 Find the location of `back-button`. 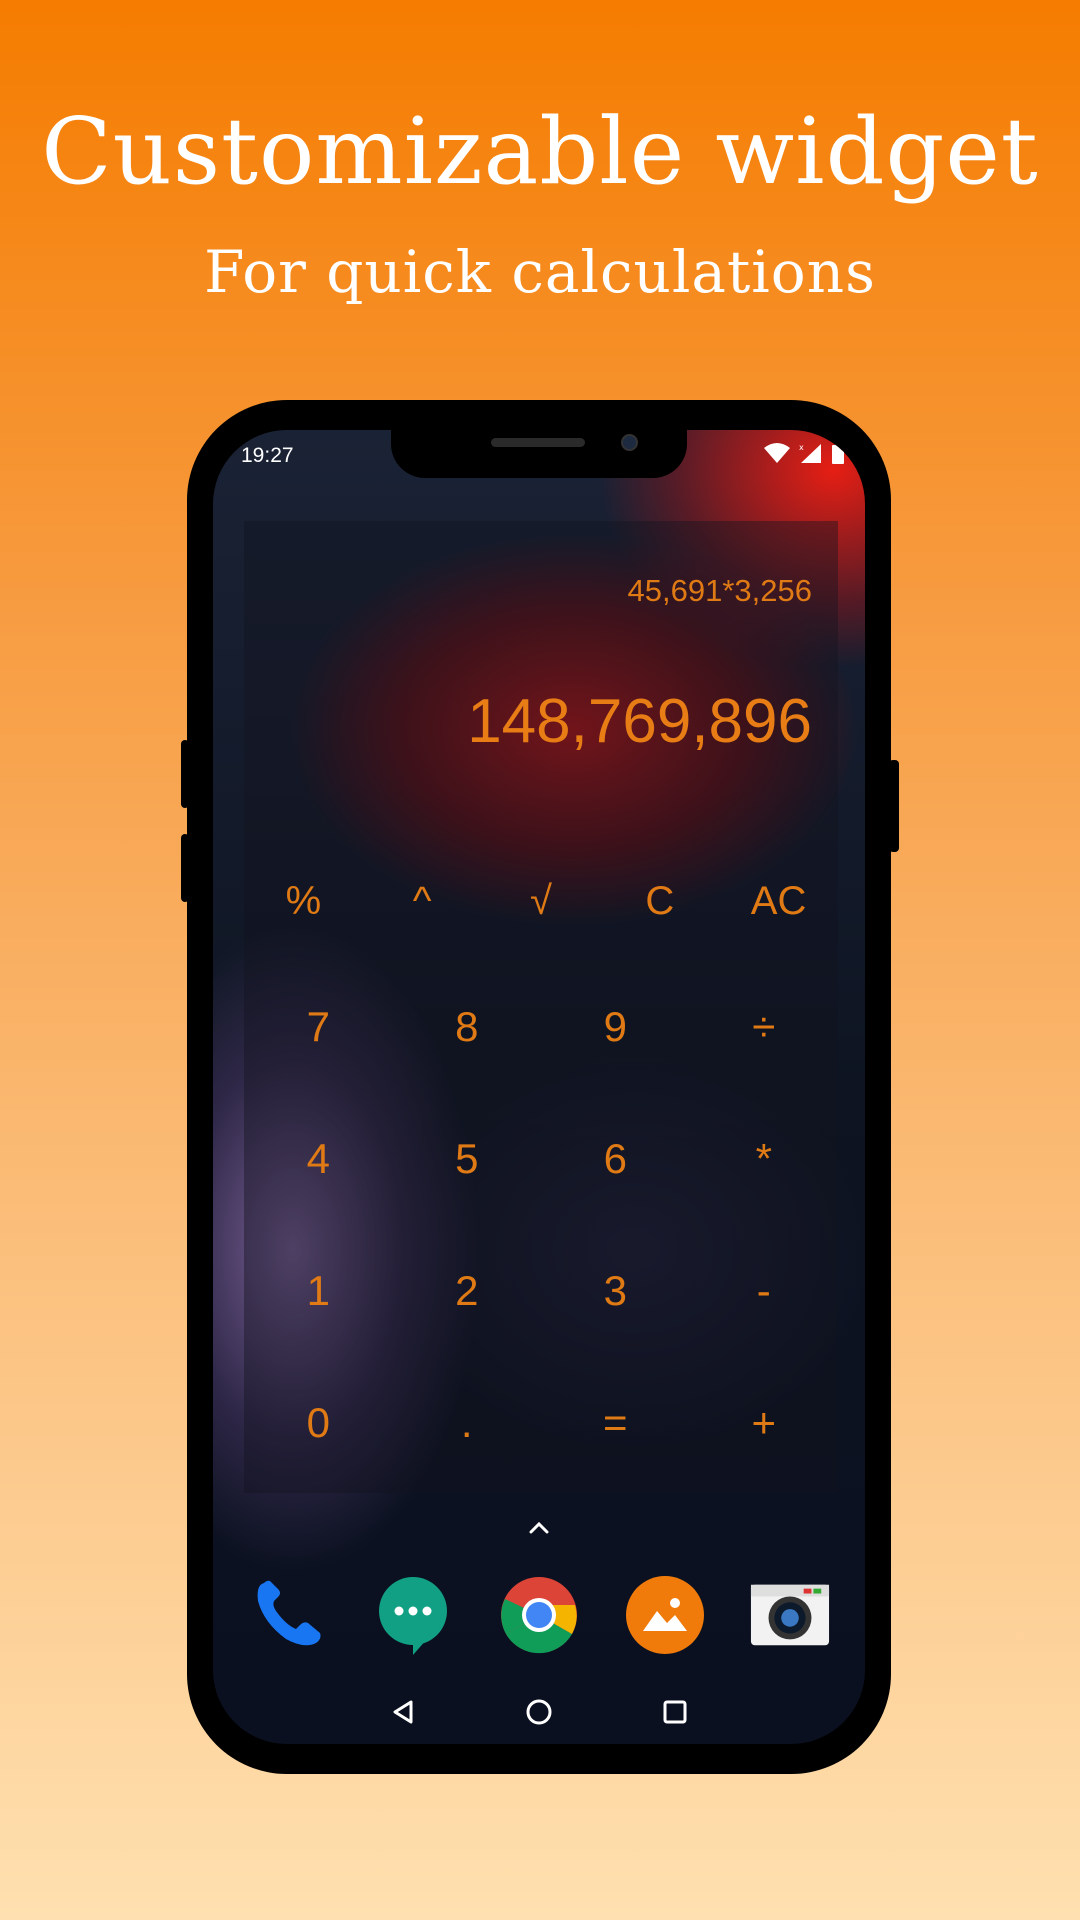

back-button is located at coordinates (403, 1712).